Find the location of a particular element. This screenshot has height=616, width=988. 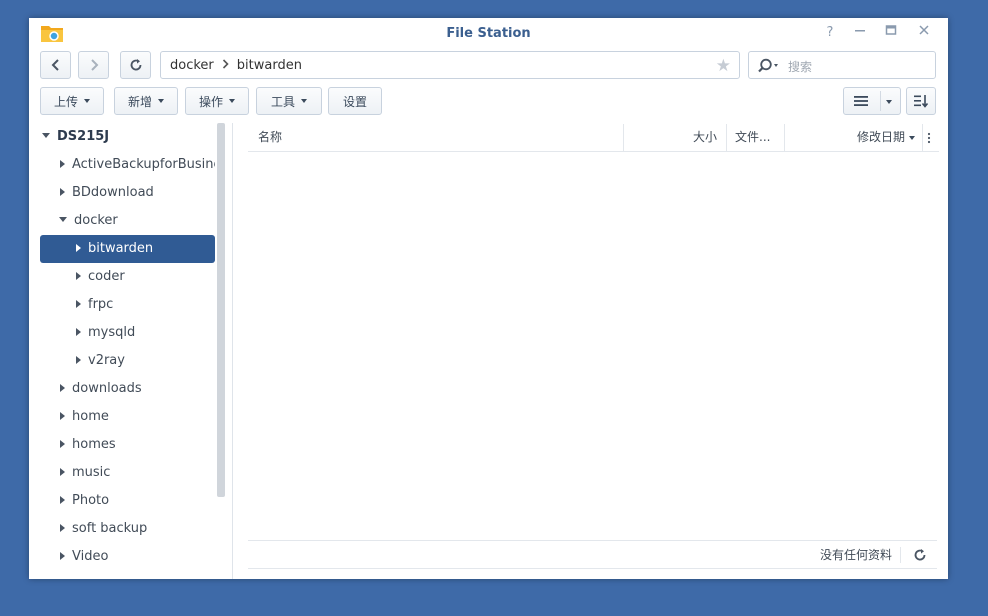

upload-label: 上传 is located at coordinates (65, 101).